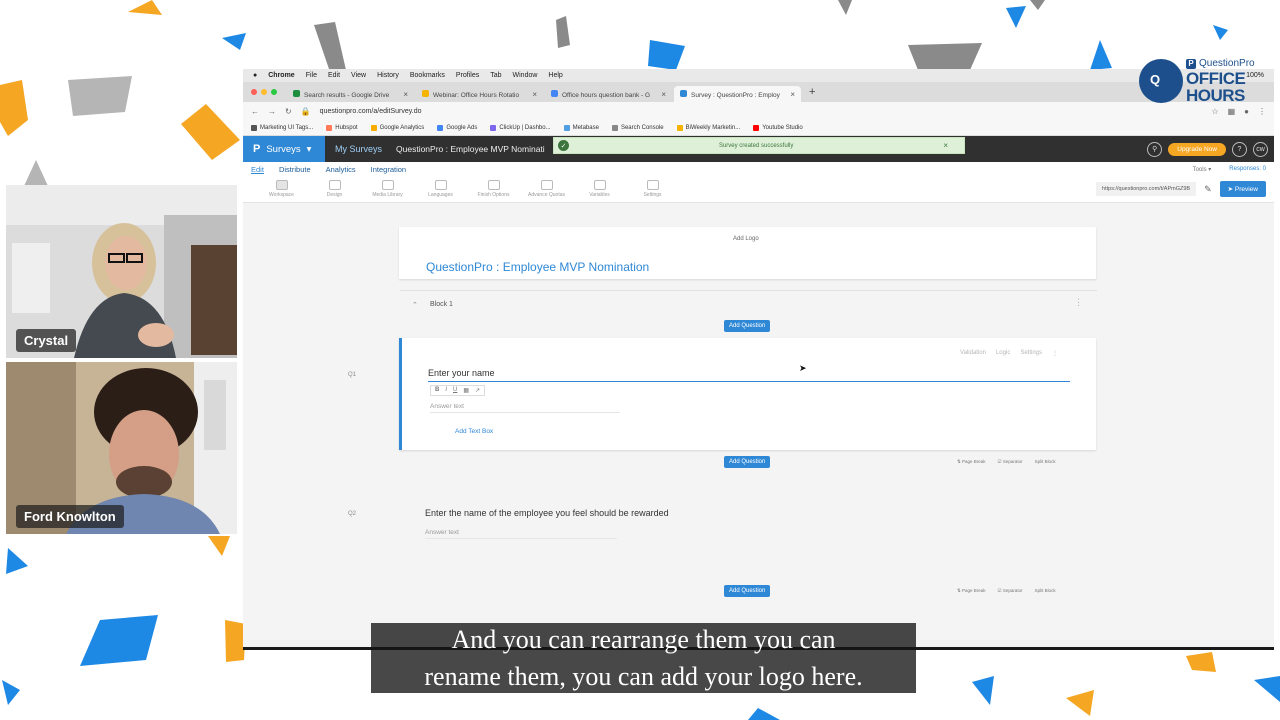 The width and height of the screenshot is (1280, 720). I want to click on logic-link: Logic, so click(1003, 353).